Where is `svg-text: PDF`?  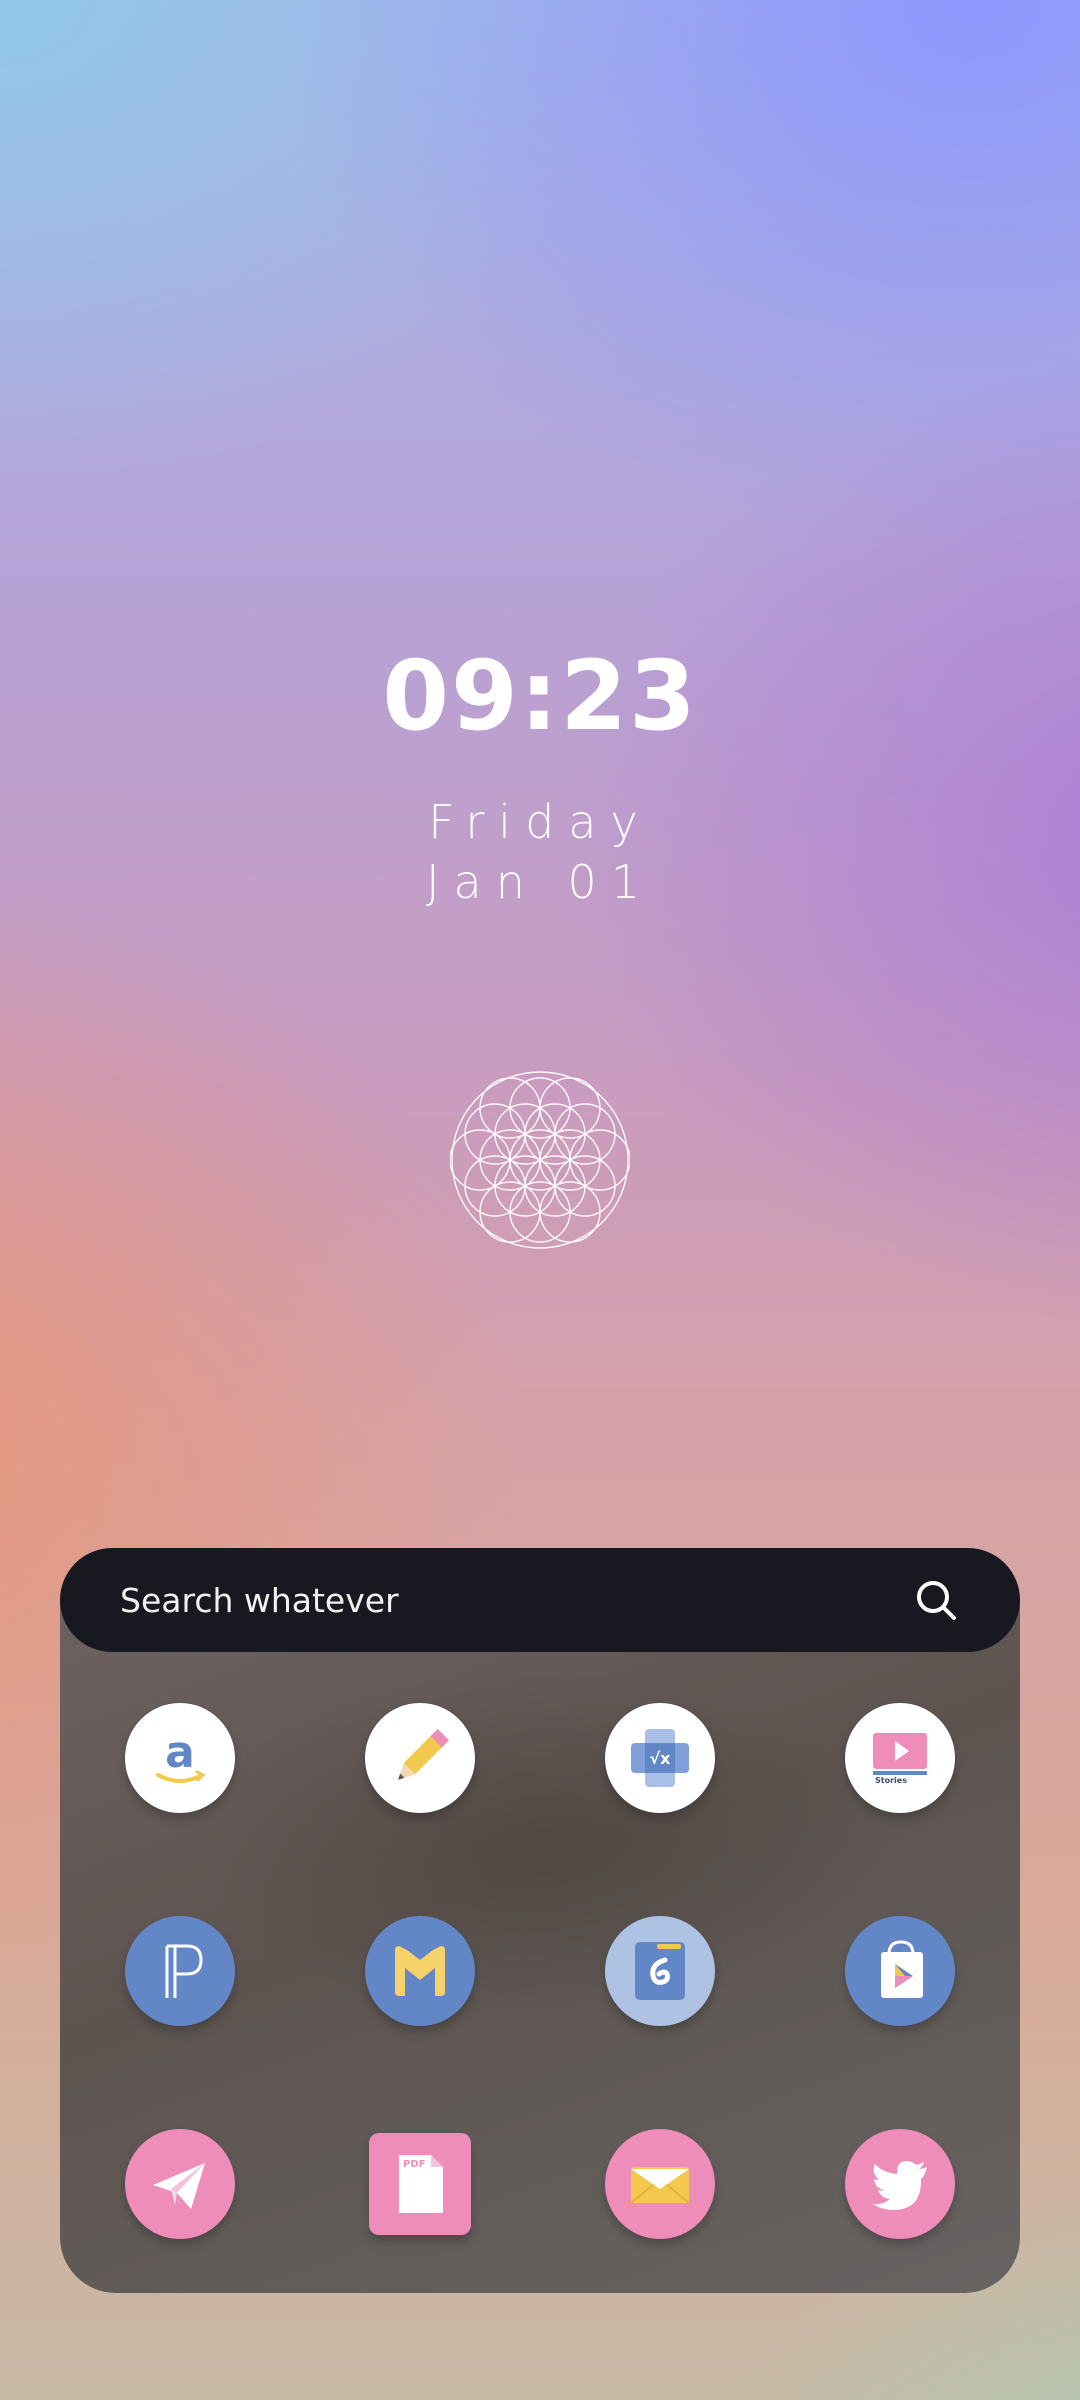 svg-text: PDF is located at coordinates (414, 2164).